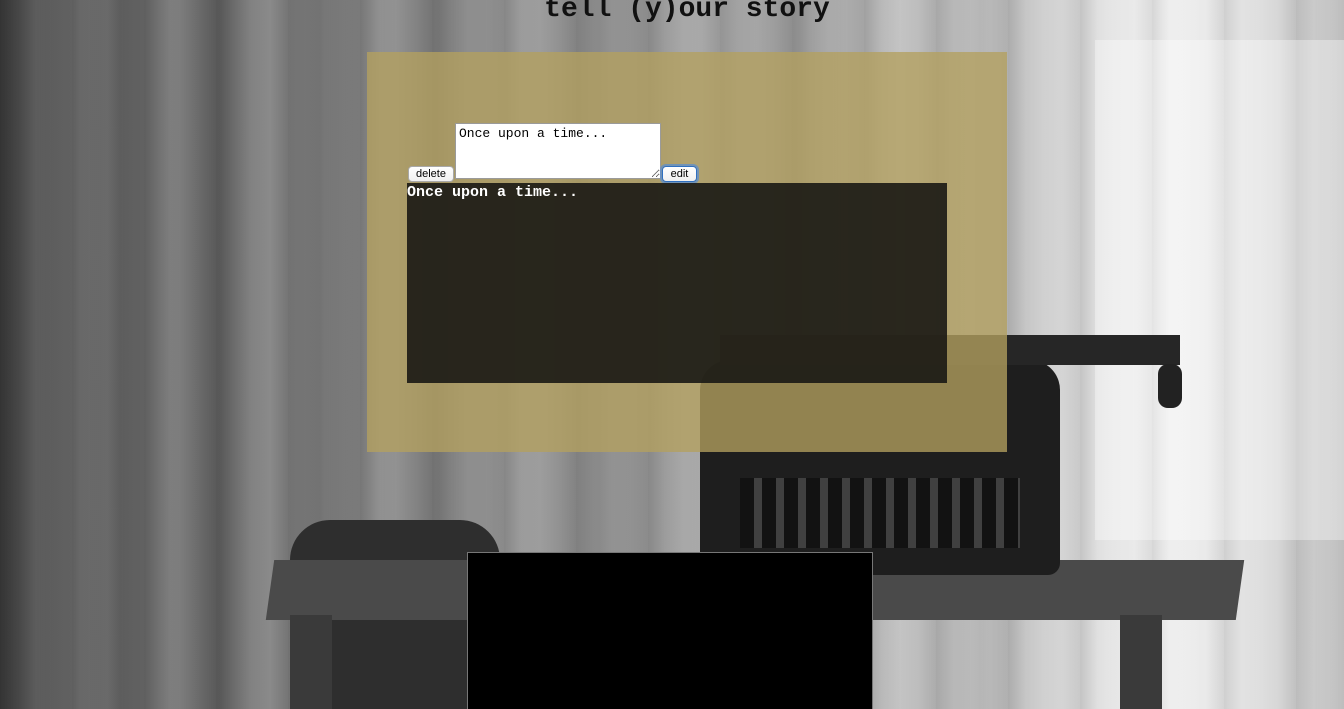 The image size is (1344, 709). I want to click on typewriter-knob, so click(1170, 386).